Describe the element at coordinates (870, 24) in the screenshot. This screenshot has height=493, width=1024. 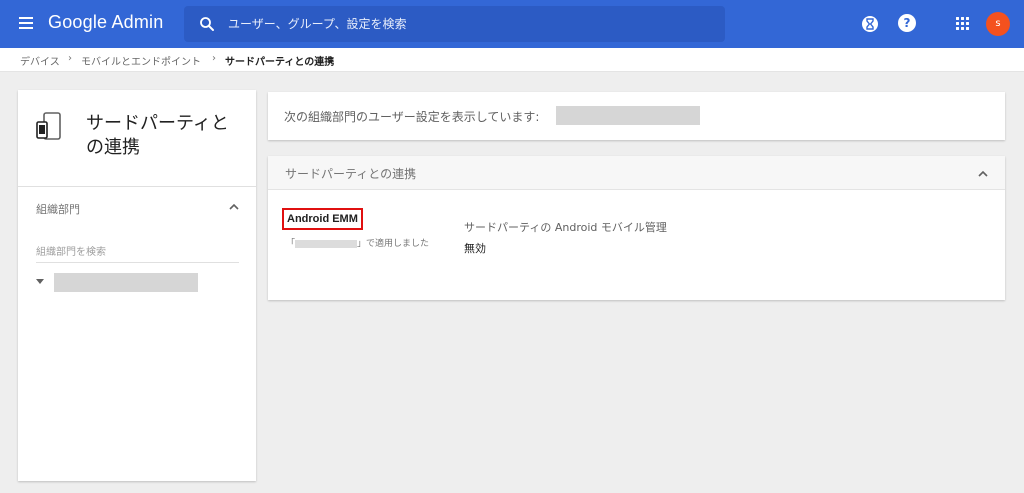
I see `hourglass-icon` at that location.